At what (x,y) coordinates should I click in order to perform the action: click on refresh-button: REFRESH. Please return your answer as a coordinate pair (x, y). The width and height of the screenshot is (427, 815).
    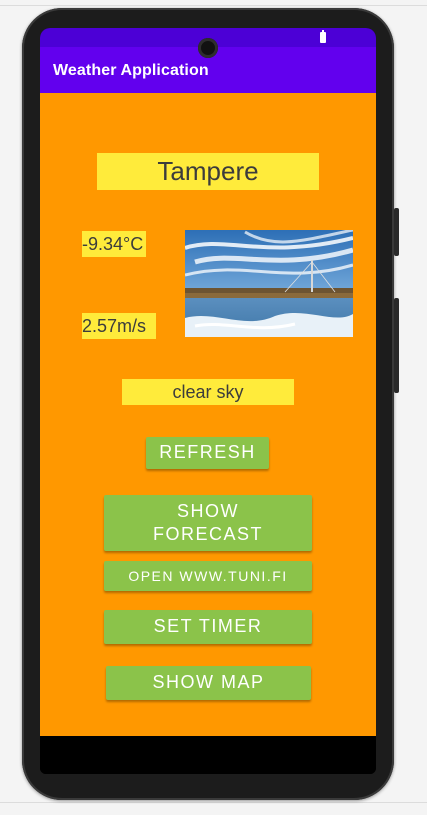
    Looking at the image, I should click on (207, 453).